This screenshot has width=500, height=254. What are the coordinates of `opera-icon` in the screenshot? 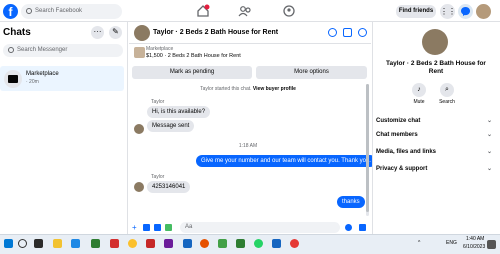 It's located at (294, 243).